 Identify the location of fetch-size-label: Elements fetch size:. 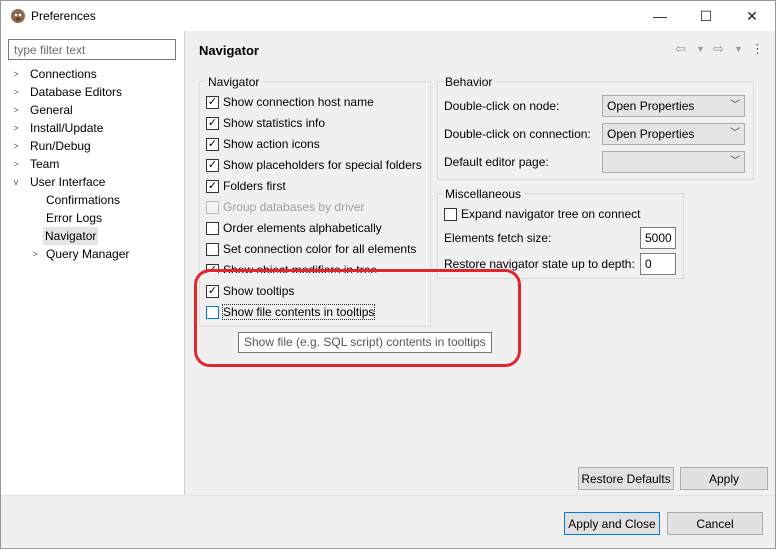
(498, 238).